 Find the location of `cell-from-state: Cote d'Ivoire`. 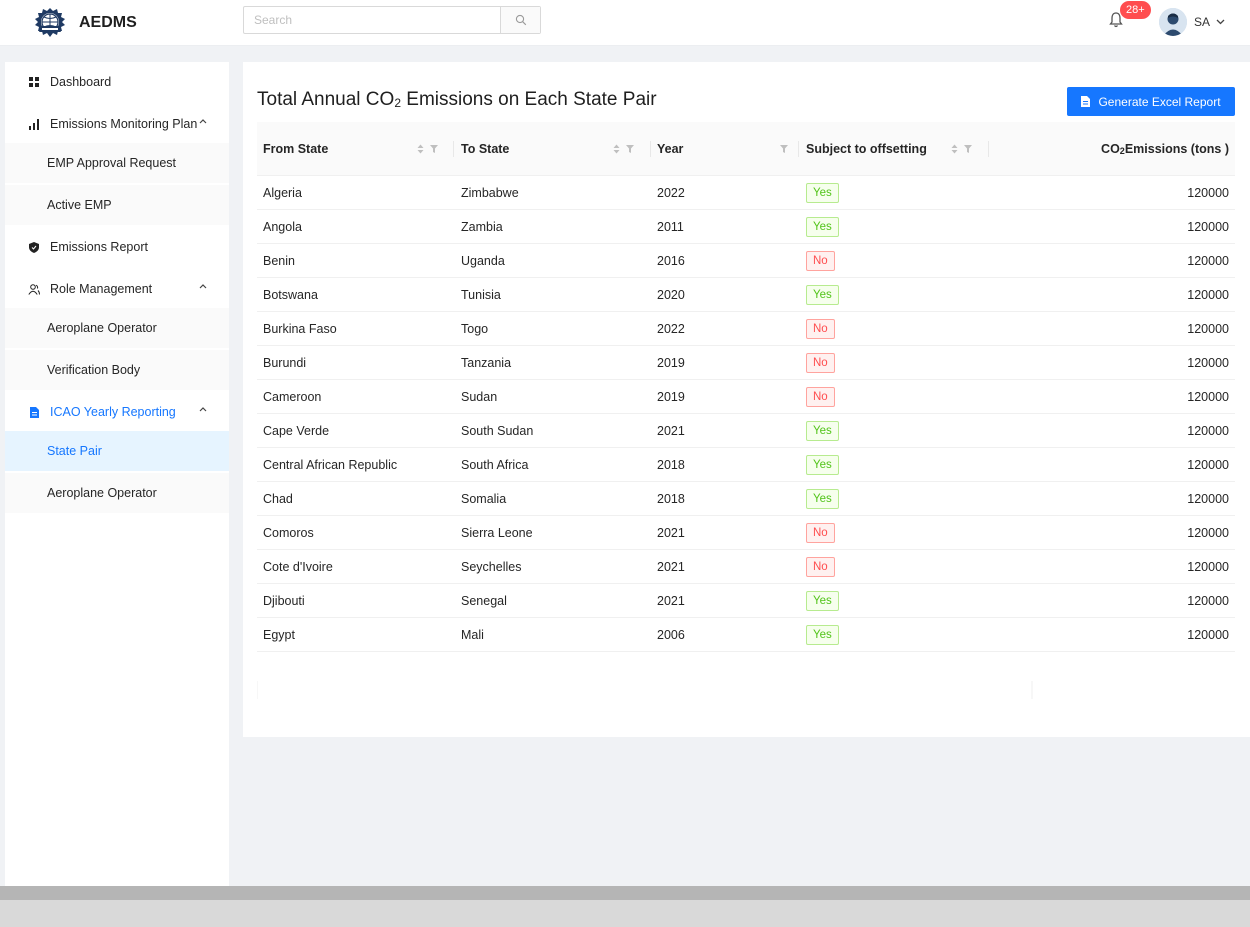

cell-from-state: Cote d'Ivoire is located at coordinates (298, 567).